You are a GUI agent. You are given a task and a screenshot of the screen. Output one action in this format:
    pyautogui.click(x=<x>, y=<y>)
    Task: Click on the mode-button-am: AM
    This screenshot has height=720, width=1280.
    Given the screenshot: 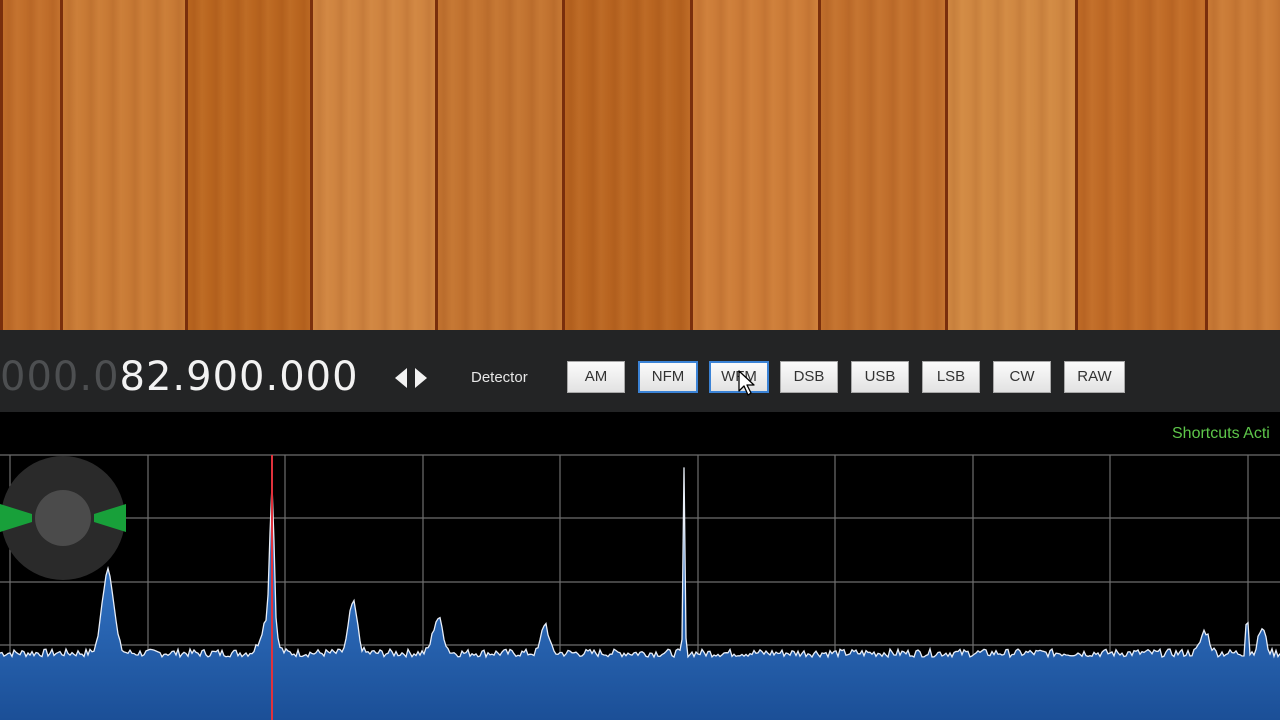 What is the action you would take?
    pyautogui.click(x=596, y=377)
    